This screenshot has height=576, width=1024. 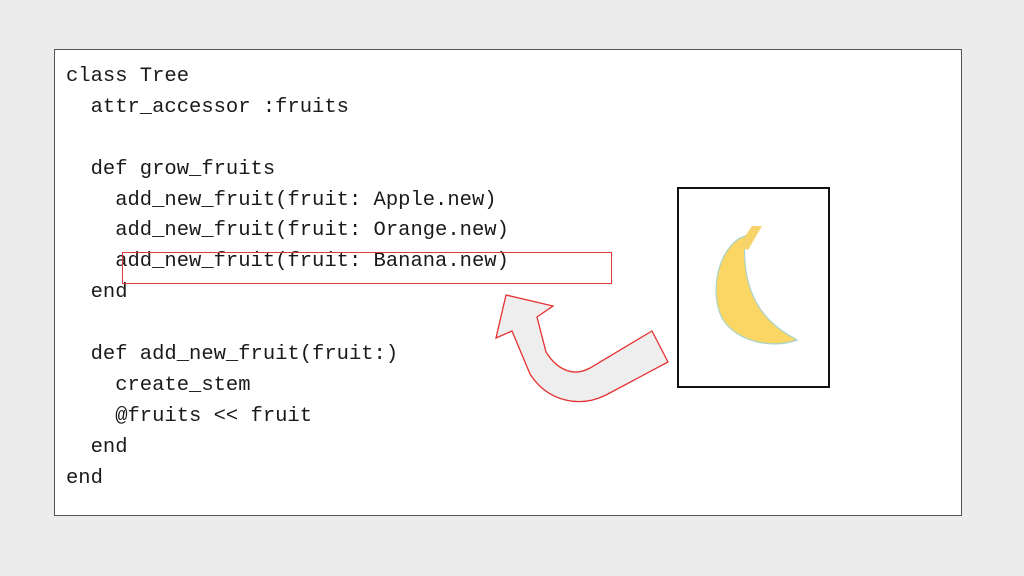 I want to click on curved-arrow-icon, so click(x=582, y=348).